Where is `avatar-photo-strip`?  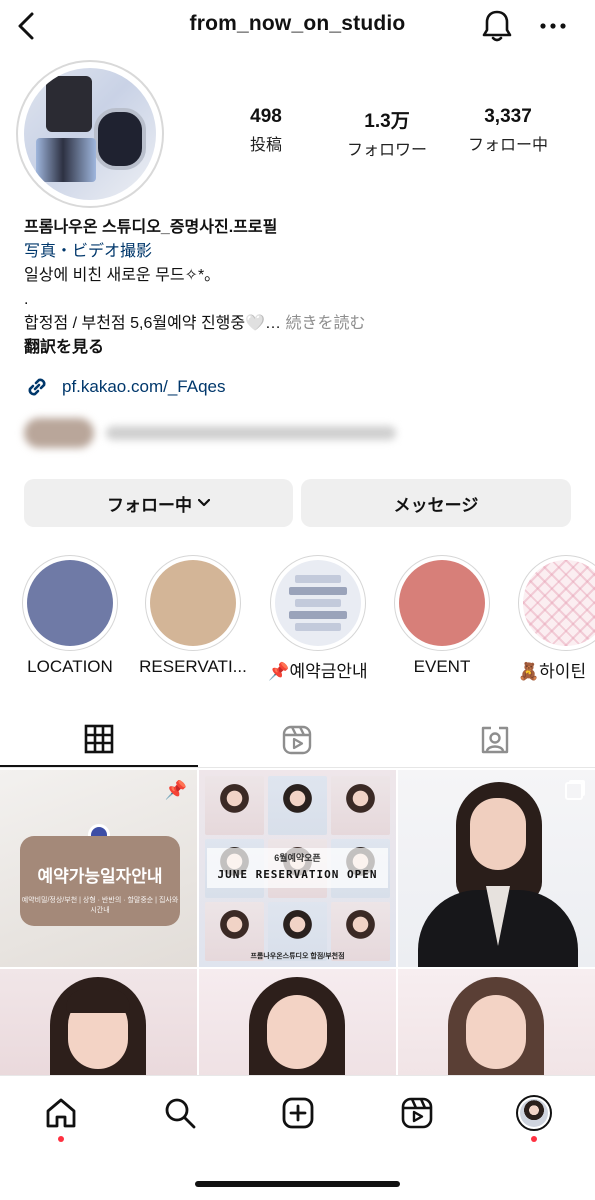
avatar-photo-strip is located at coordinates (66, 160).